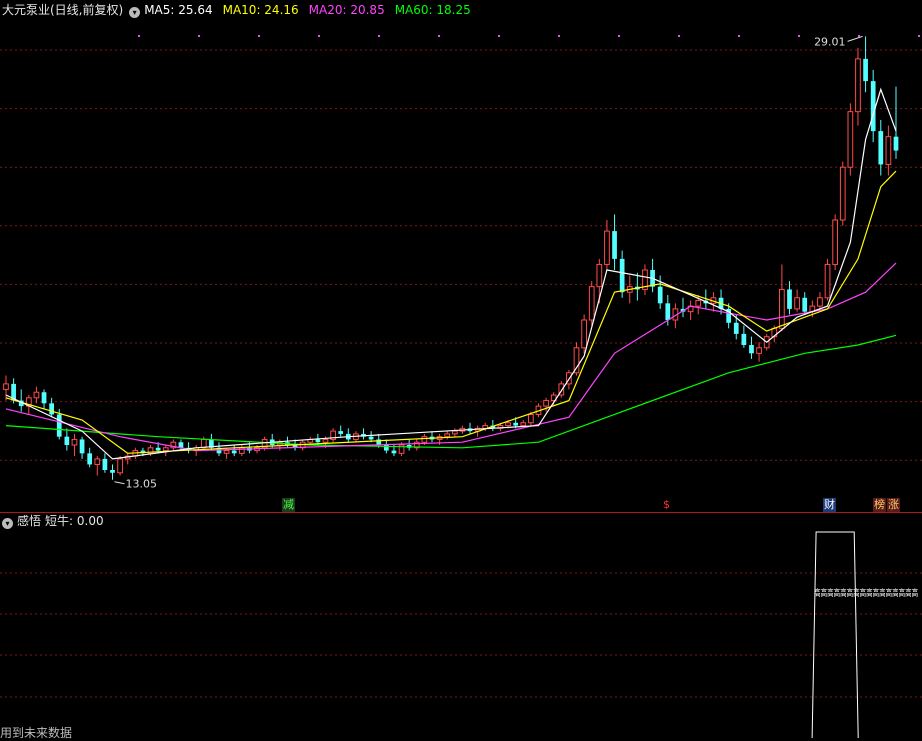 The height and width of the screenshot is (741, 922). What do you see at coordinates (829, 505) in the screenshot?
I see `event-marker: 财` at bounding box center [829, 505].